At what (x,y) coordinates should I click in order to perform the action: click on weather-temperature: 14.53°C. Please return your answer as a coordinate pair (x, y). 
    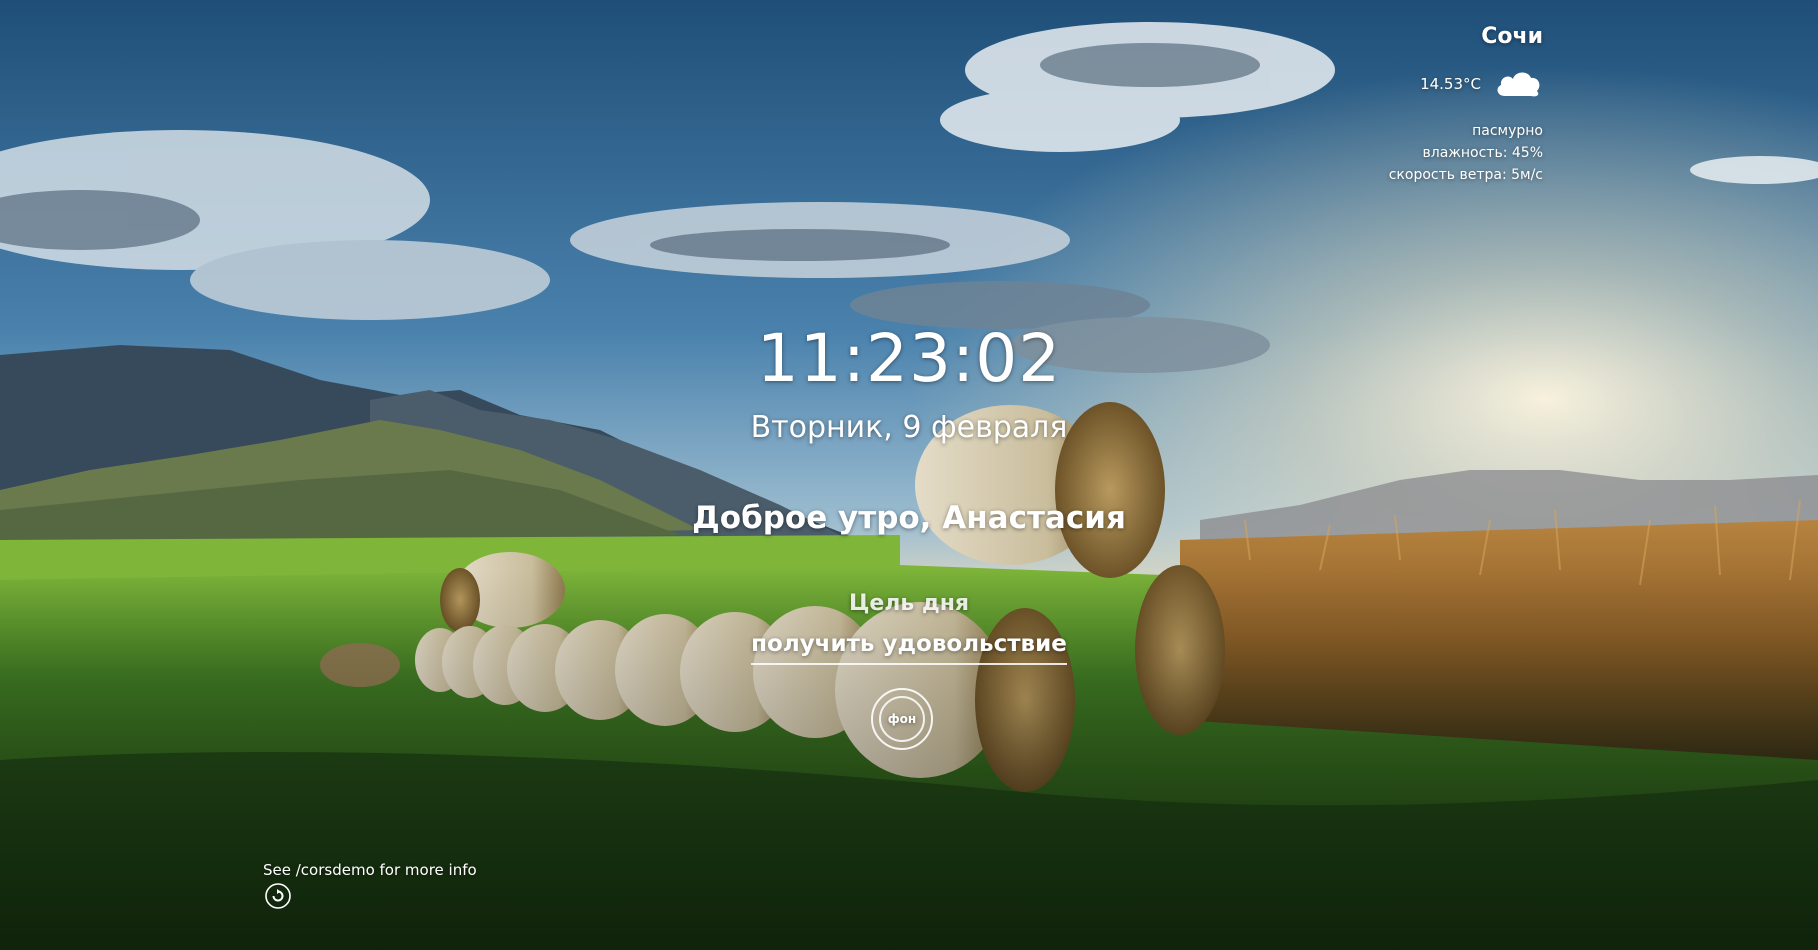
    Looking at the image, I should click on (1450, 84).